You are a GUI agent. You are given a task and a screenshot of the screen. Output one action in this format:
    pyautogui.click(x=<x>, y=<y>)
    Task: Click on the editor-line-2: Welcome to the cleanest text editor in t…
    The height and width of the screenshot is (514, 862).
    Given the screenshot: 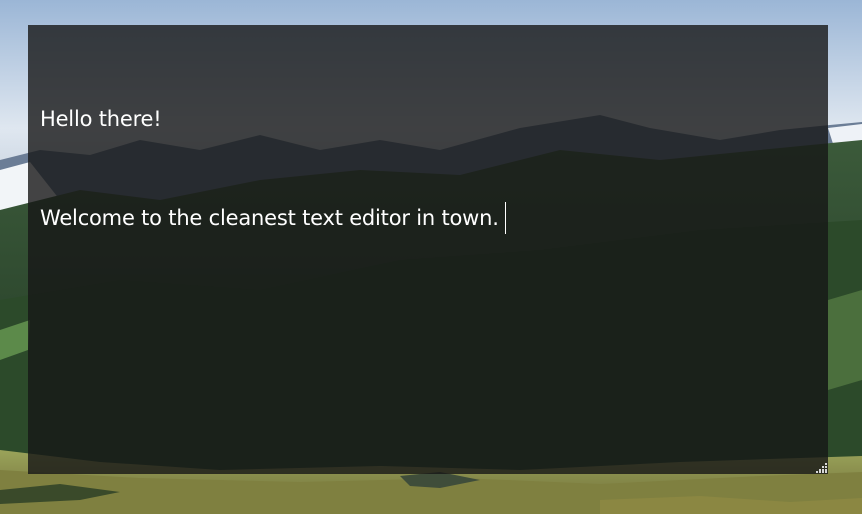 What is the action you would take?
    pyautogui.click(x=428, y=218)
    